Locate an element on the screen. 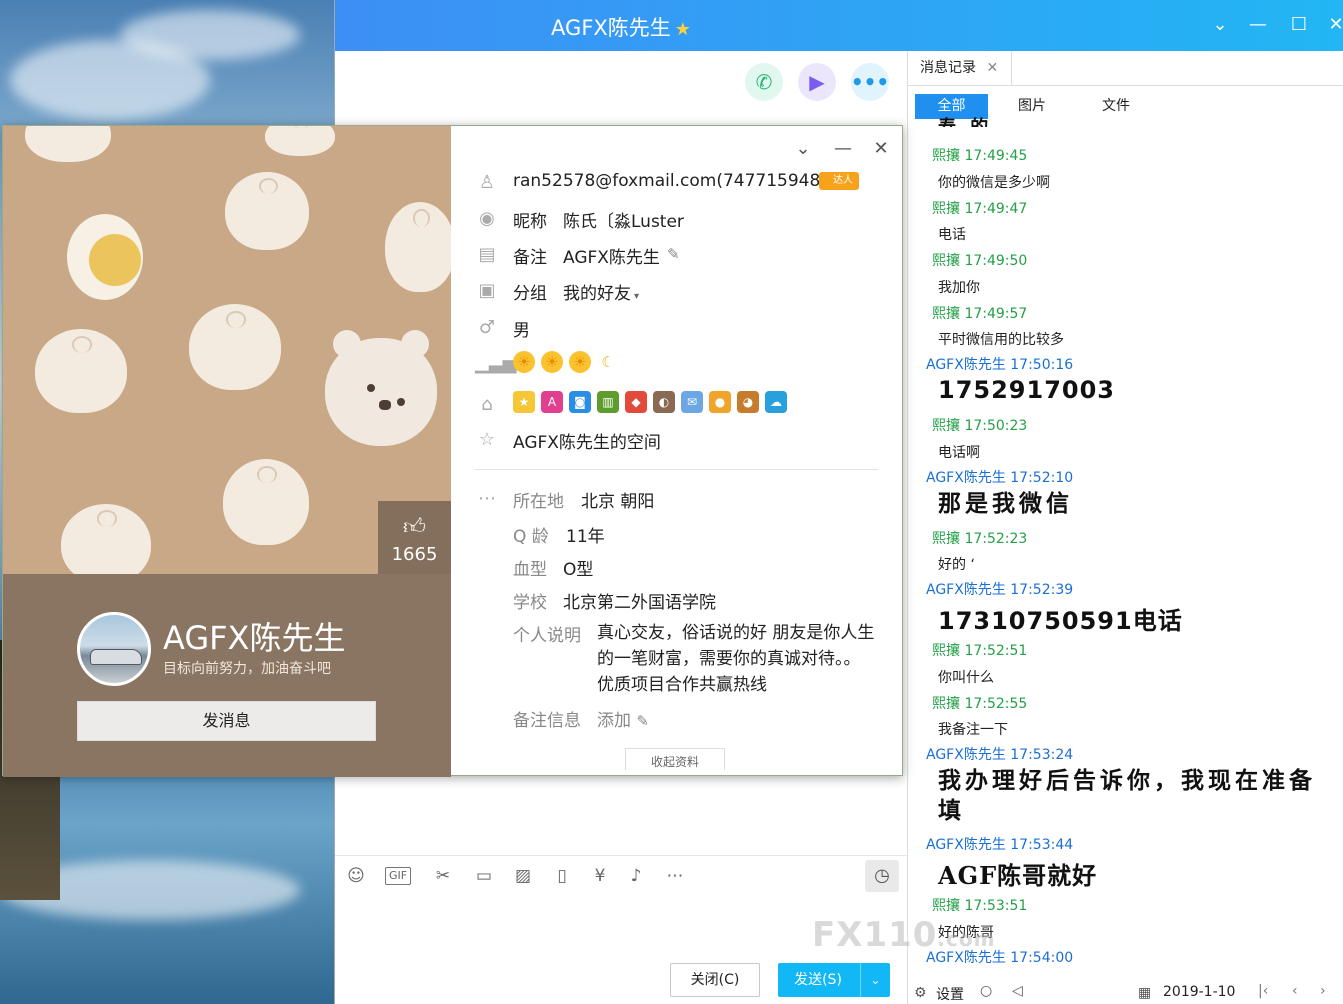  message-body: 寿 的 is located at coordinates (1133, 120).